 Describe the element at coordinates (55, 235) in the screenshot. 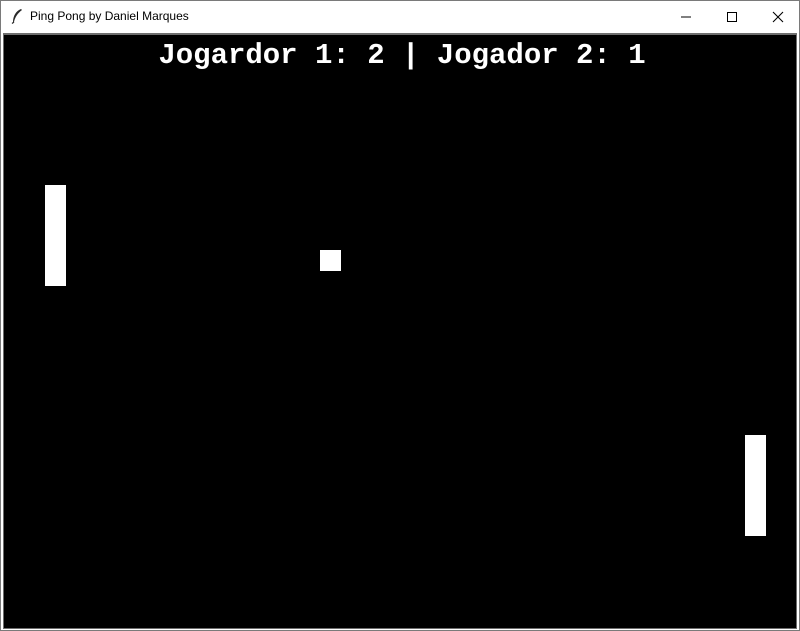

I see `player-1-paddle` at that location.